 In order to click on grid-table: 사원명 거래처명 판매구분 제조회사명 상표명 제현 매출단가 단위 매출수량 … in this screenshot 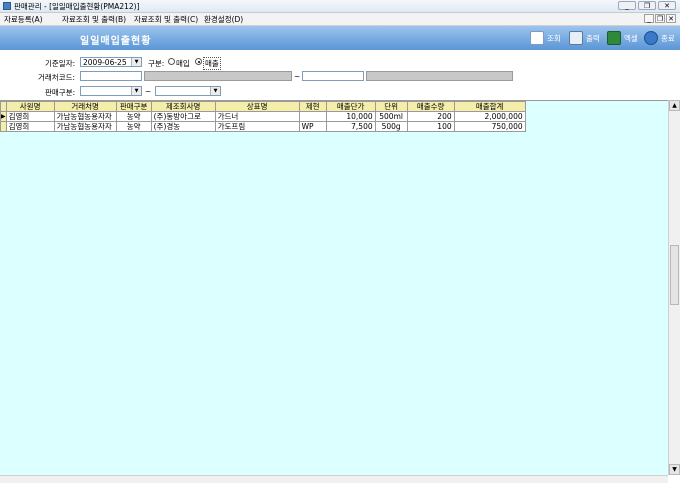, I will do `click(263, 116)`.